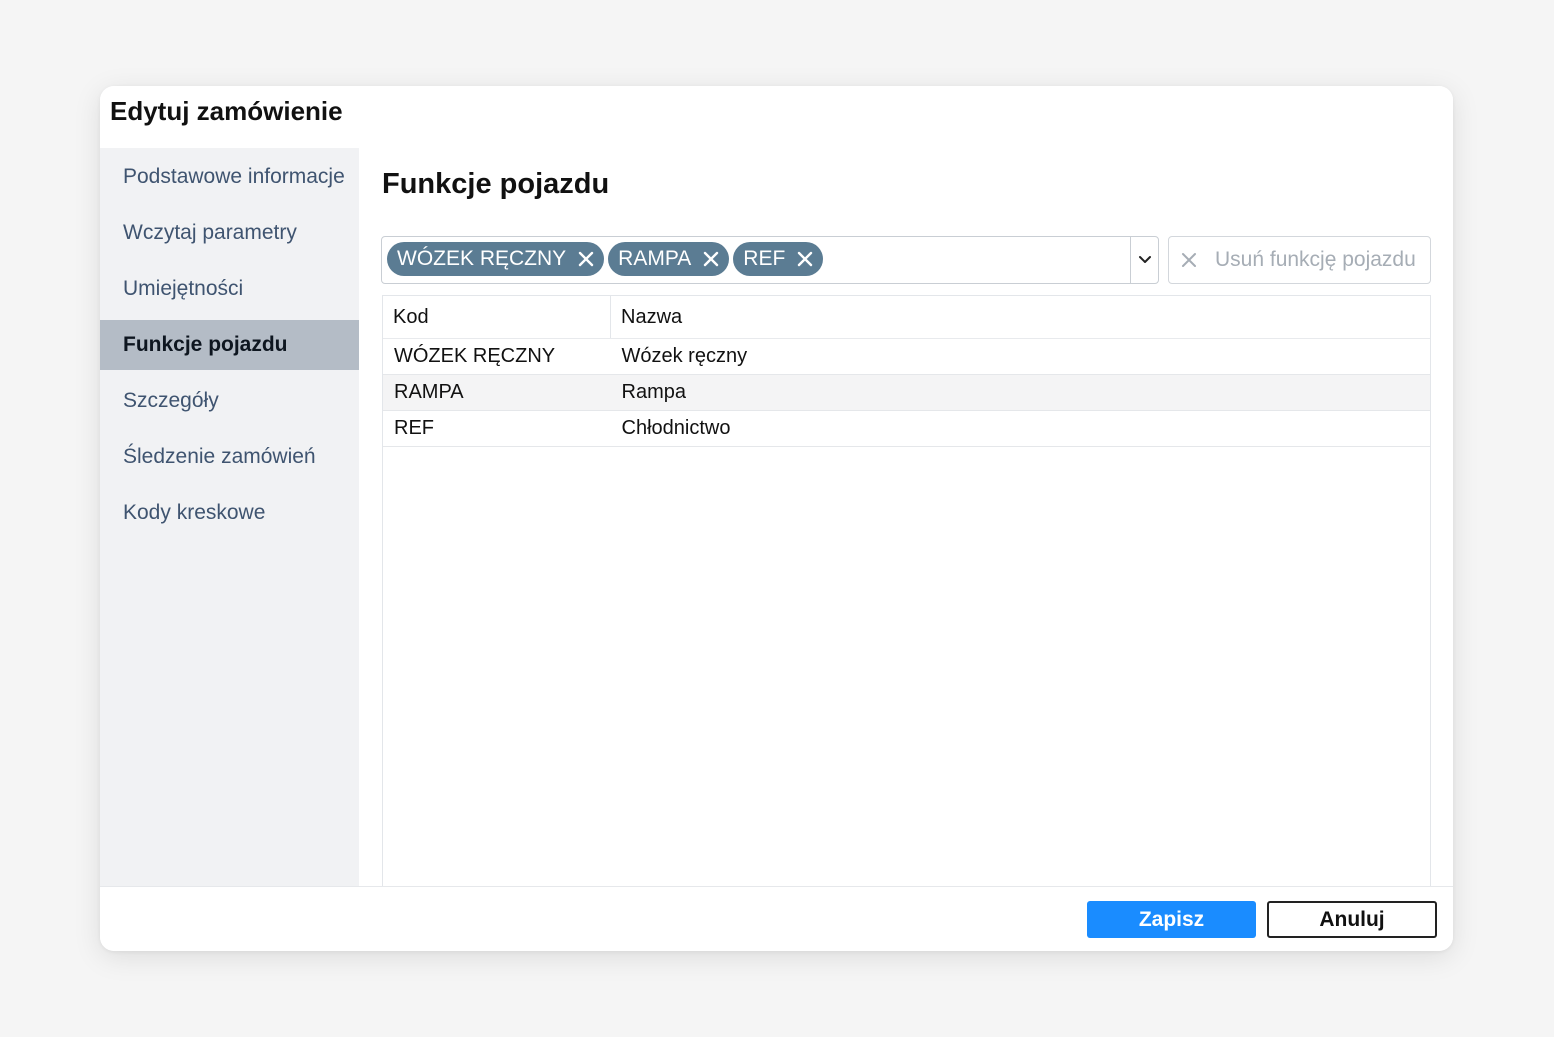  I want to click on cell-nazwa: Chłodnictwo, so click(1020, 428).